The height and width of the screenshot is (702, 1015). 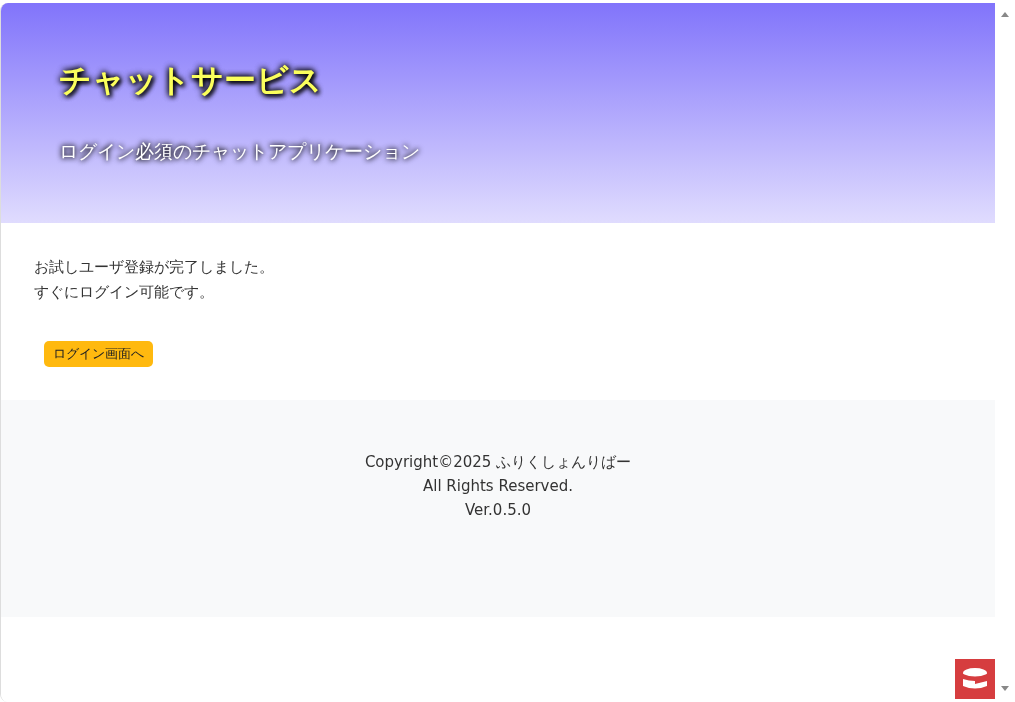 I want to click on cake-icon, so click(x=975, y=679).